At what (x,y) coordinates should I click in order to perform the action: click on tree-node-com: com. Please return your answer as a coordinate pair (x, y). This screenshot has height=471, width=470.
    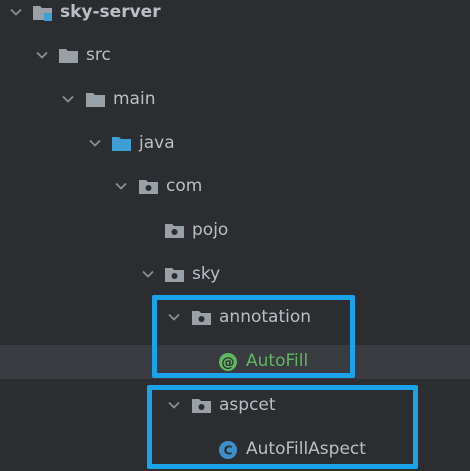
    Looking at the image, I should click on (235, 187).